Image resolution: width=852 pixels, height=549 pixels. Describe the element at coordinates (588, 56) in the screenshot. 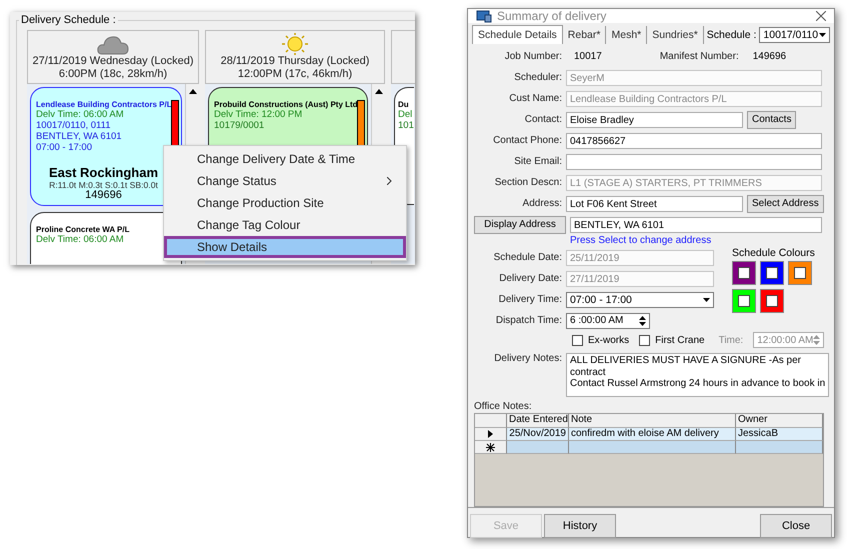

I see `job-number-value: 10017` at that location.